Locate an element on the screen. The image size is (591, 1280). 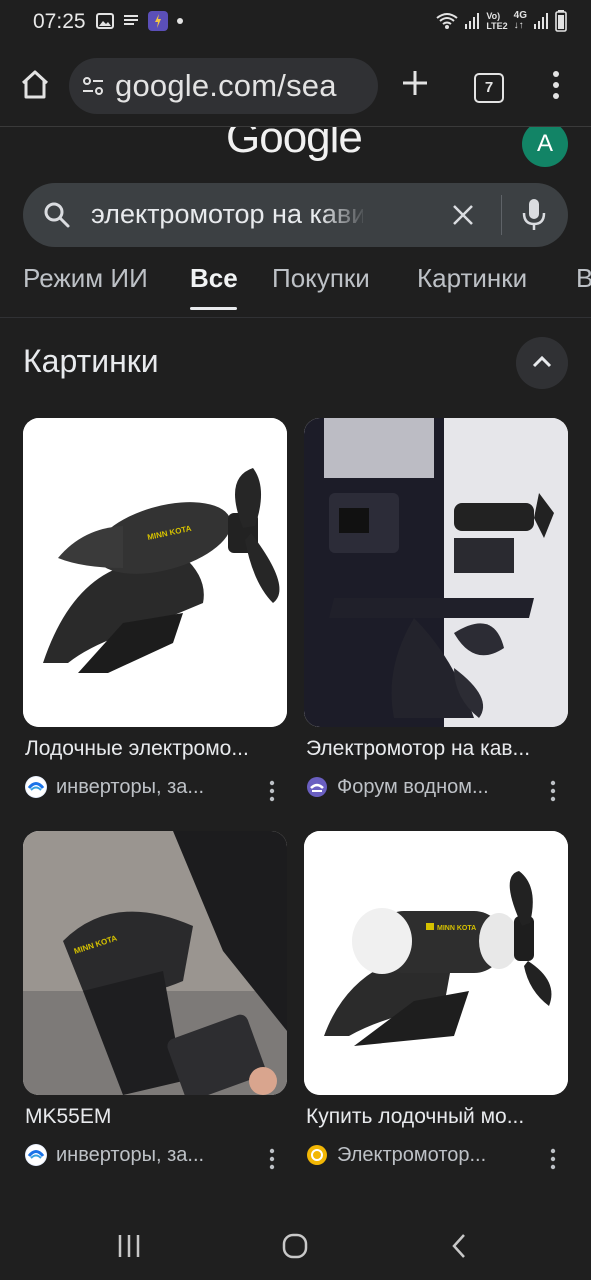
tab-switcher-button: 7 is located at coordinates (489, 88).